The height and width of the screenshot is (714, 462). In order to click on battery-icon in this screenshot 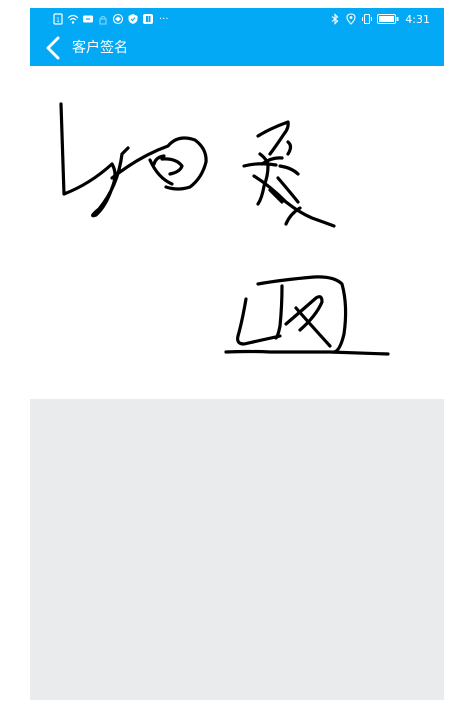, I will do `click(388, 19)`.